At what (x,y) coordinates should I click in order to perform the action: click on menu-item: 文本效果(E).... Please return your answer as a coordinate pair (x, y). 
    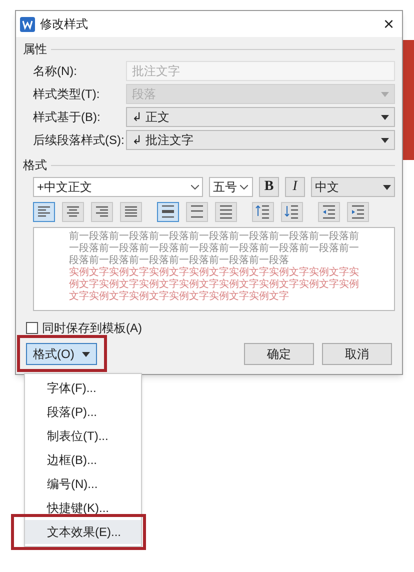
    Looking at the image, I should click on (83, 532).